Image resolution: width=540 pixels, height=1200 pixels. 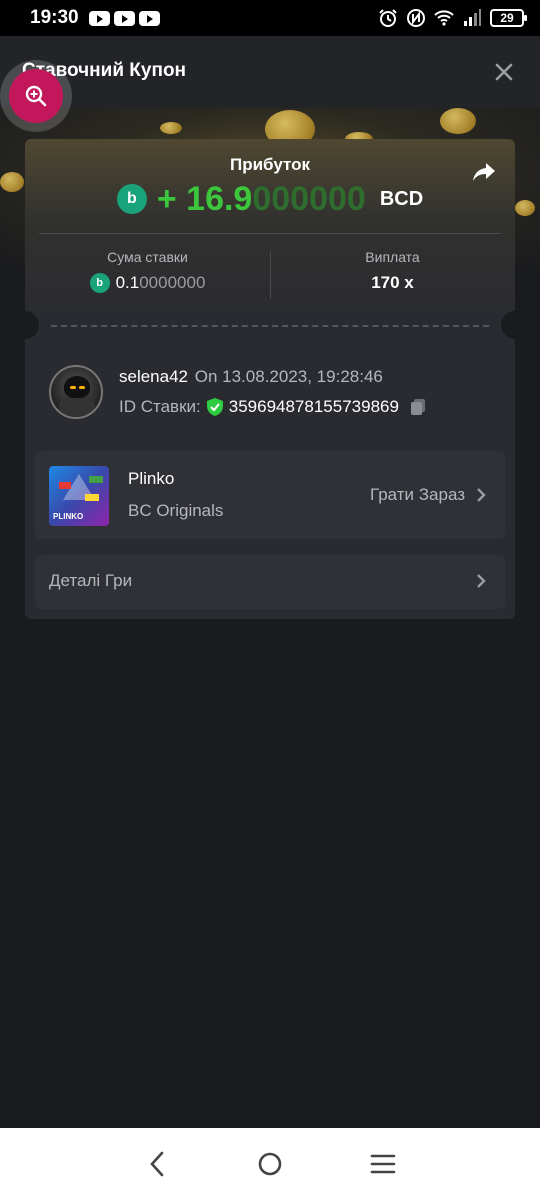 I want to click on back-button, so click(x=157, y=1164).